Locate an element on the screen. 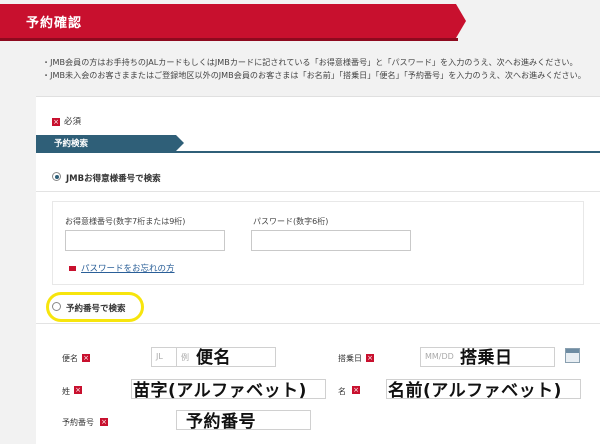 This screenshot has width=600, height=444. flight-prefix-box: JL is located at coordinates (165, 357).